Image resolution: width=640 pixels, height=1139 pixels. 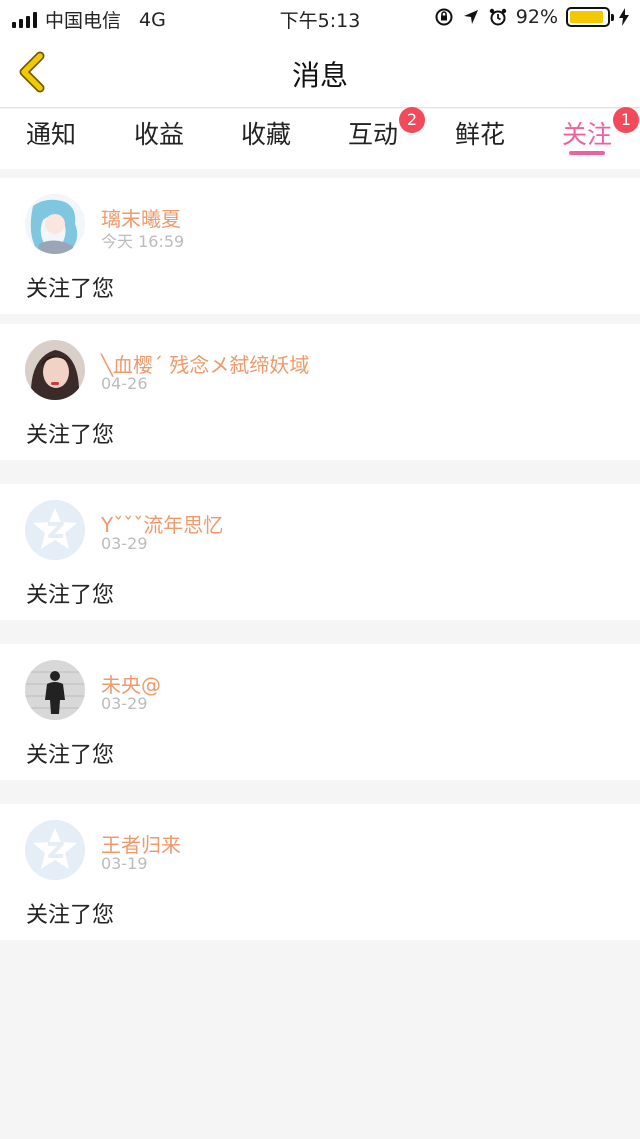 I want to click on tab-label: 通知, so click(x=50, y=134).